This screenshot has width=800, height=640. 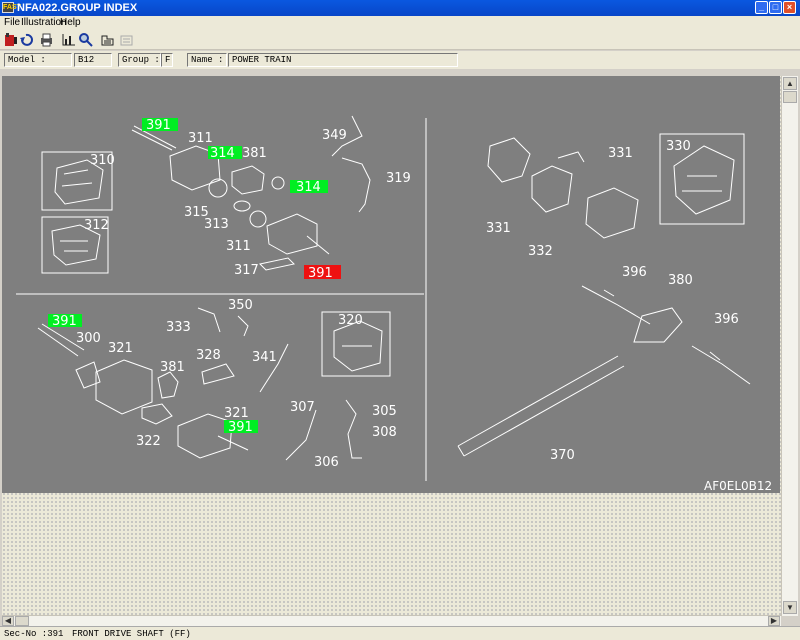 I want to click on callout-319: 319, so click(x=398, y=178).